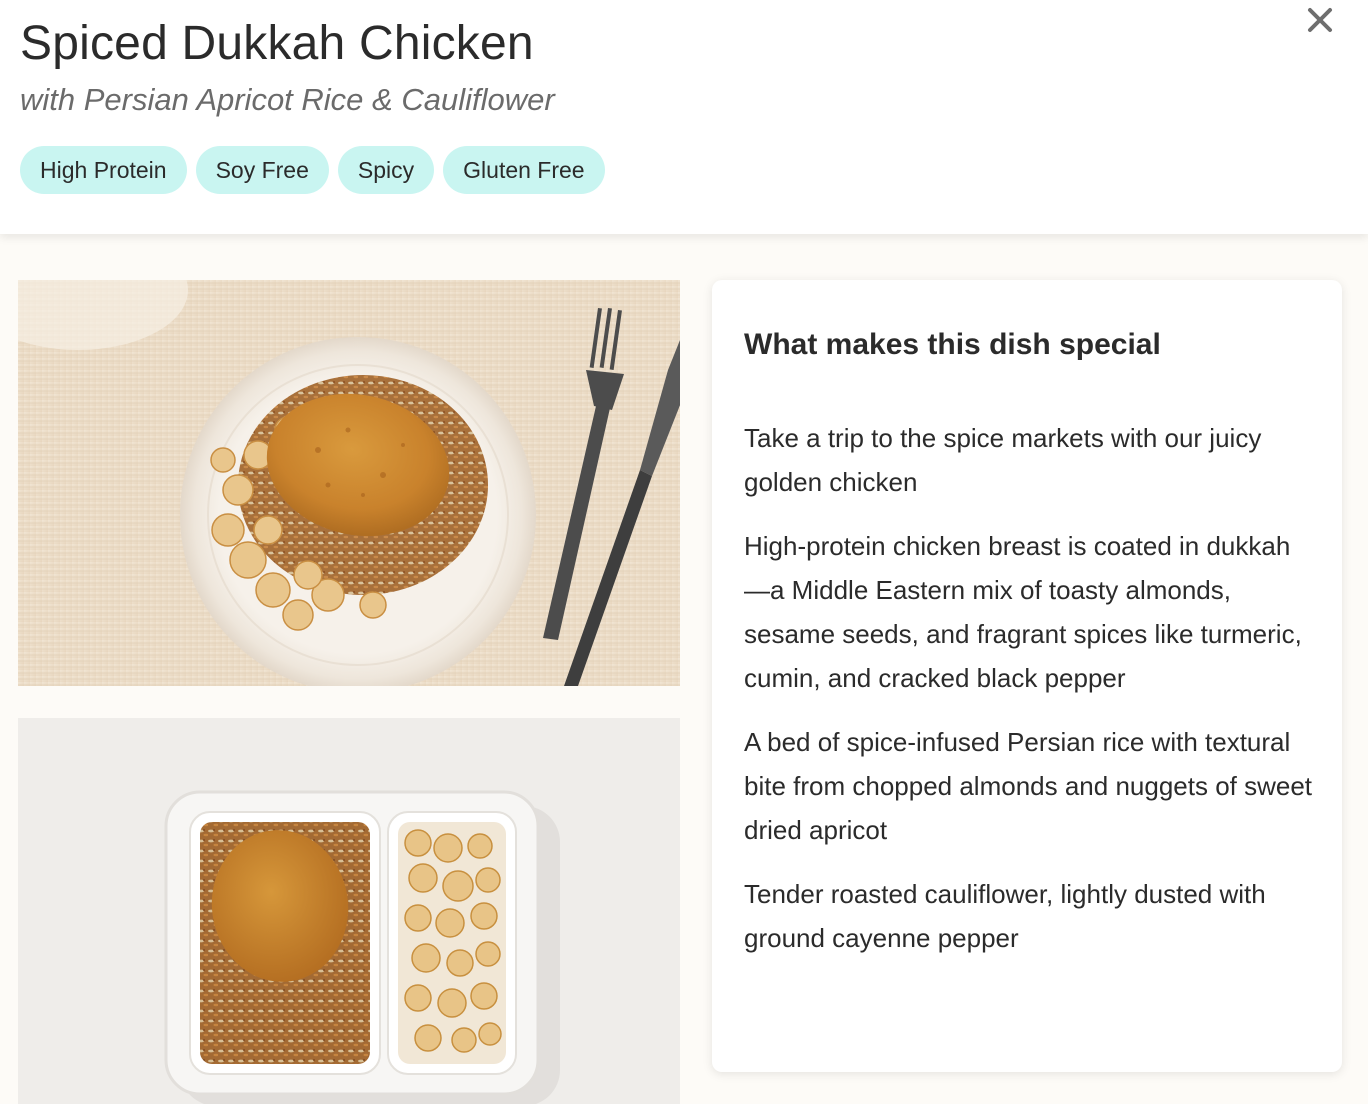 This screenshot has height=1104, width=1368. What do you see at coordinates (277, 43) in the screenshot?
I see `dish-title: Spiced Dukkah Chicken` at bounding box center [277, 43].